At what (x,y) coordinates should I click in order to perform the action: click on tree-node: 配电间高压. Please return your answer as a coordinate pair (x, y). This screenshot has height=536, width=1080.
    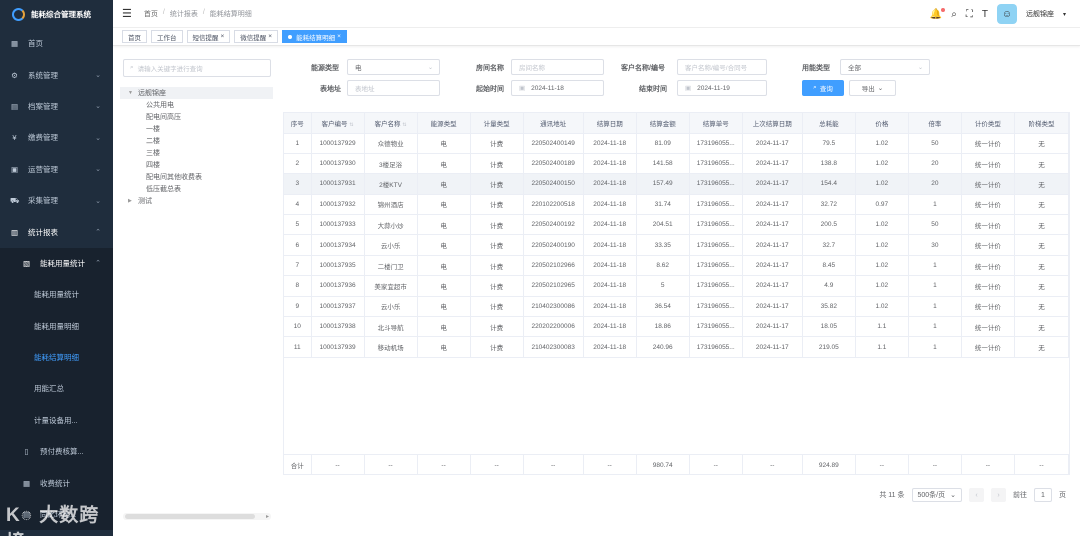
    Looking at the image, I should click on (196, 117).